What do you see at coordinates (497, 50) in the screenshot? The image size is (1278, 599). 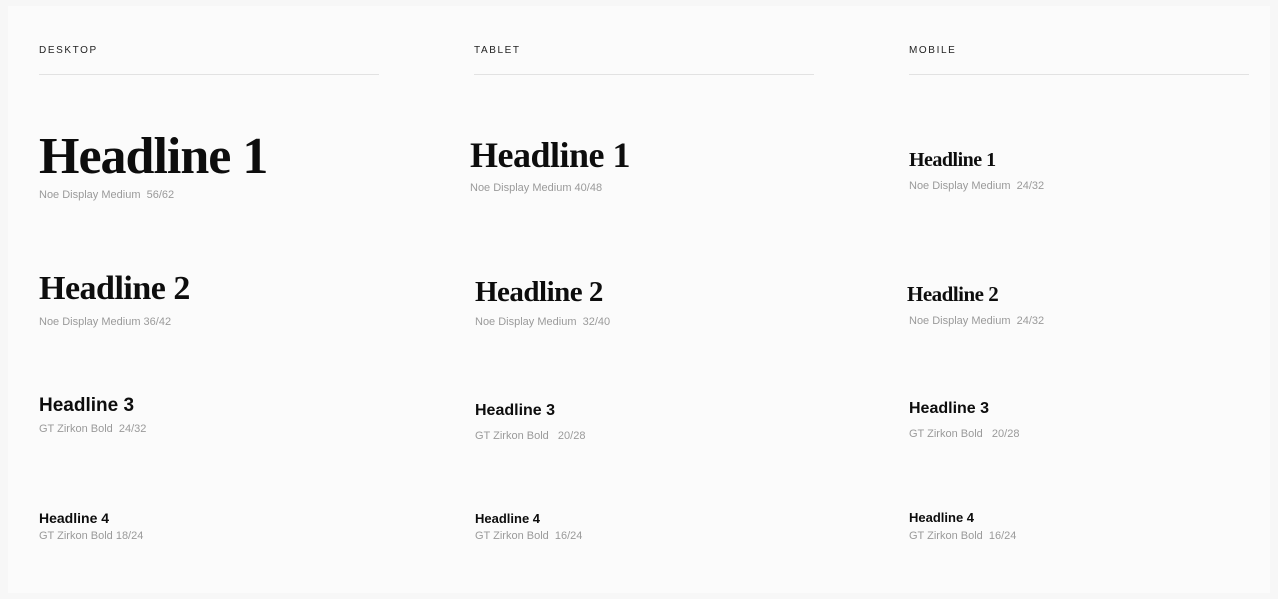 I see `column-title: TABLET` at bounding box center [497, 50].